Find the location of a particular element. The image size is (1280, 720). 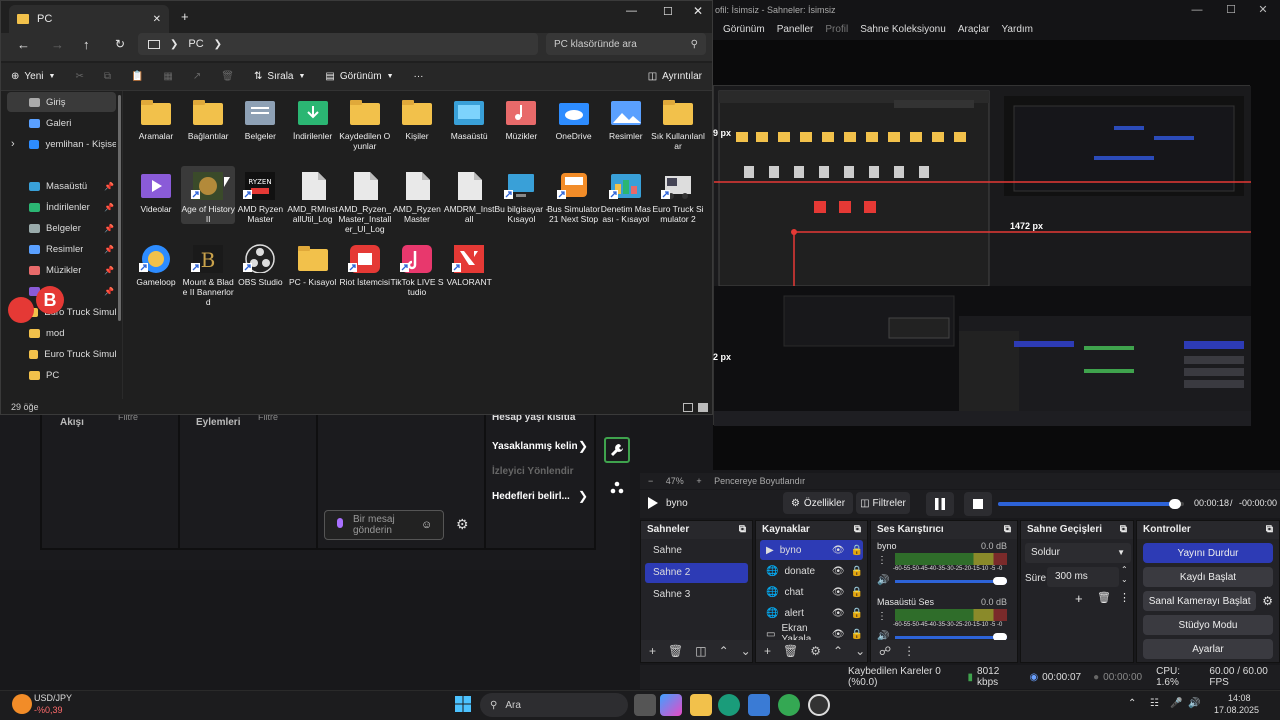

scene-item: Sahne is located at coordinates (696, 551).